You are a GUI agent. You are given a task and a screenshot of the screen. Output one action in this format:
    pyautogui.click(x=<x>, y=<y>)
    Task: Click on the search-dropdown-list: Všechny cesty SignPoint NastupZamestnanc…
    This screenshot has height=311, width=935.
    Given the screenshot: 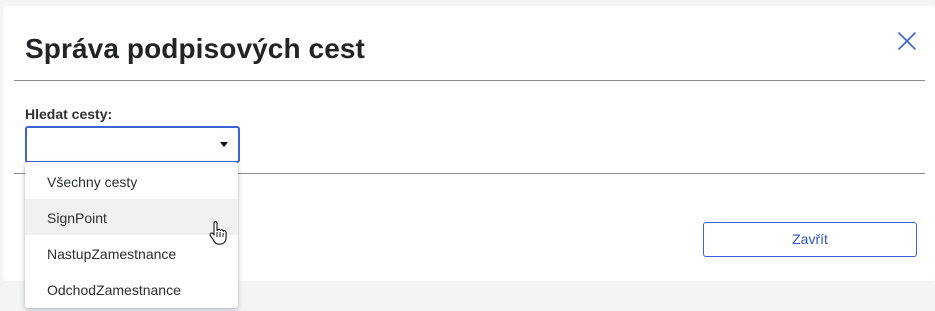 What is the action you would take?
    pyautogui.click(x=131, y=235)
    